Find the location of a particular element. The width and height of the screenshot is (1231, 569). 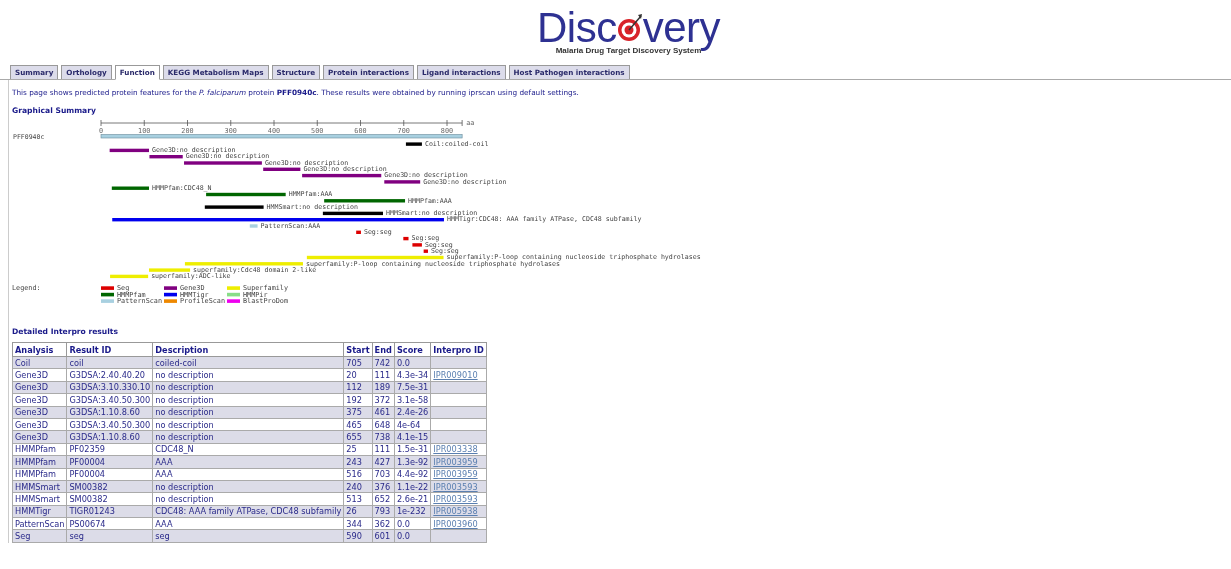

column-header: Description is located at coordinates (248, 349).